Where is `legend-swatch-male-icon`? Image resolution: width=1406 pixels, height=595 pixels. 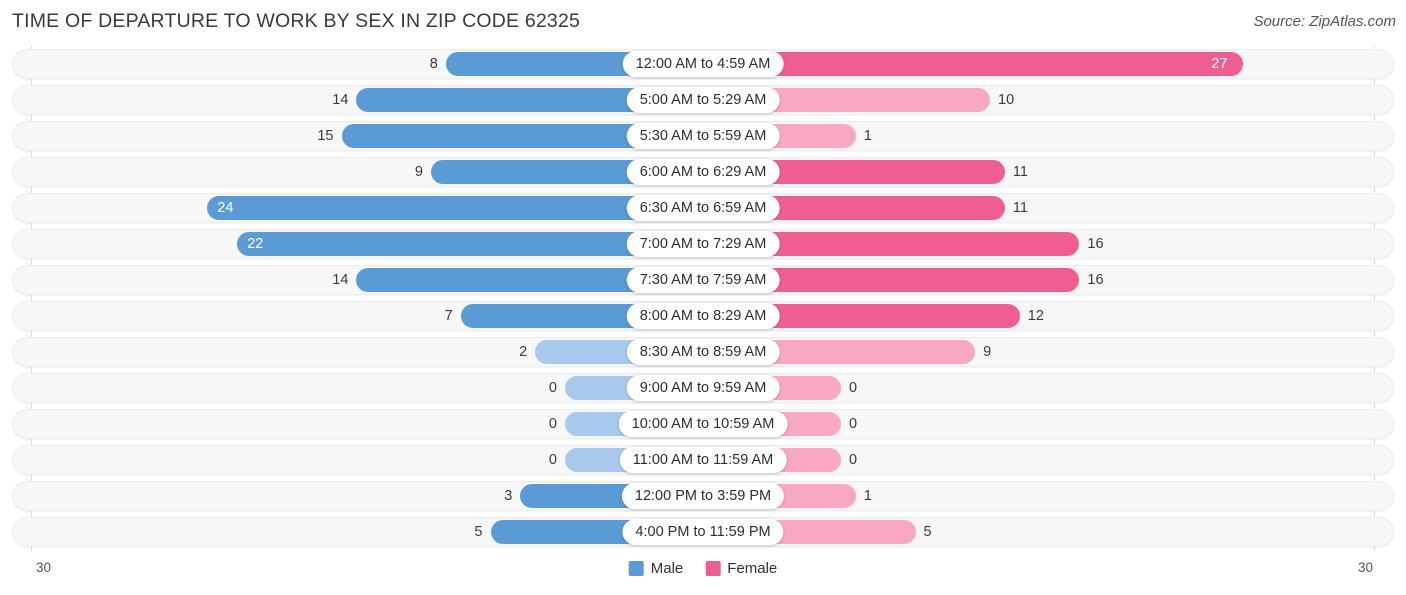 legend-swatch-male-icon is located at coordinates (636, 568).